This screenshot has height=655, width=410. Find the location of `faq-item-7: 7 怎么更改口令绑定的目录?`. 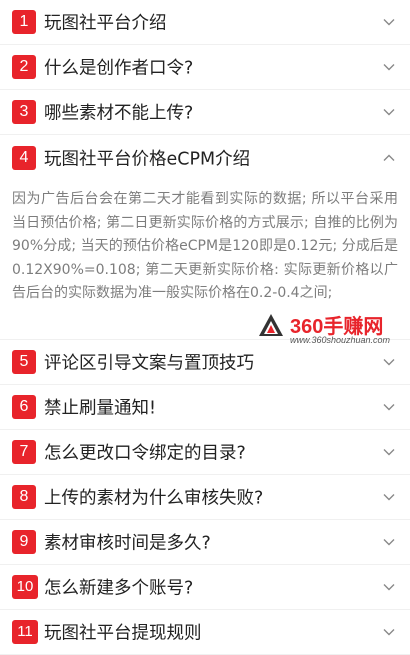

faq-item-7: 7 怎么更改口令绑定的目录? is located at coordinates (205, 452).